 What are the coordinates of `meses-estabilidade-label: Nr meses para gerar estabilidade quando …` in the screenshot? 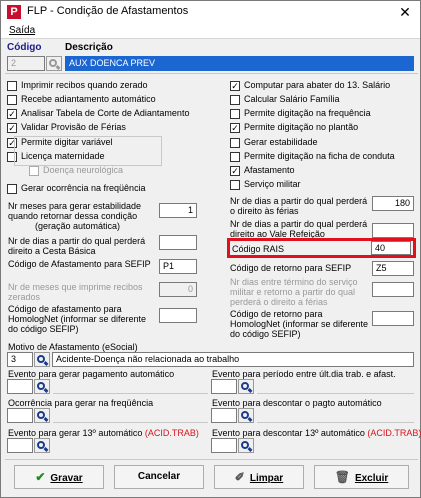 It's located at (75, 211).